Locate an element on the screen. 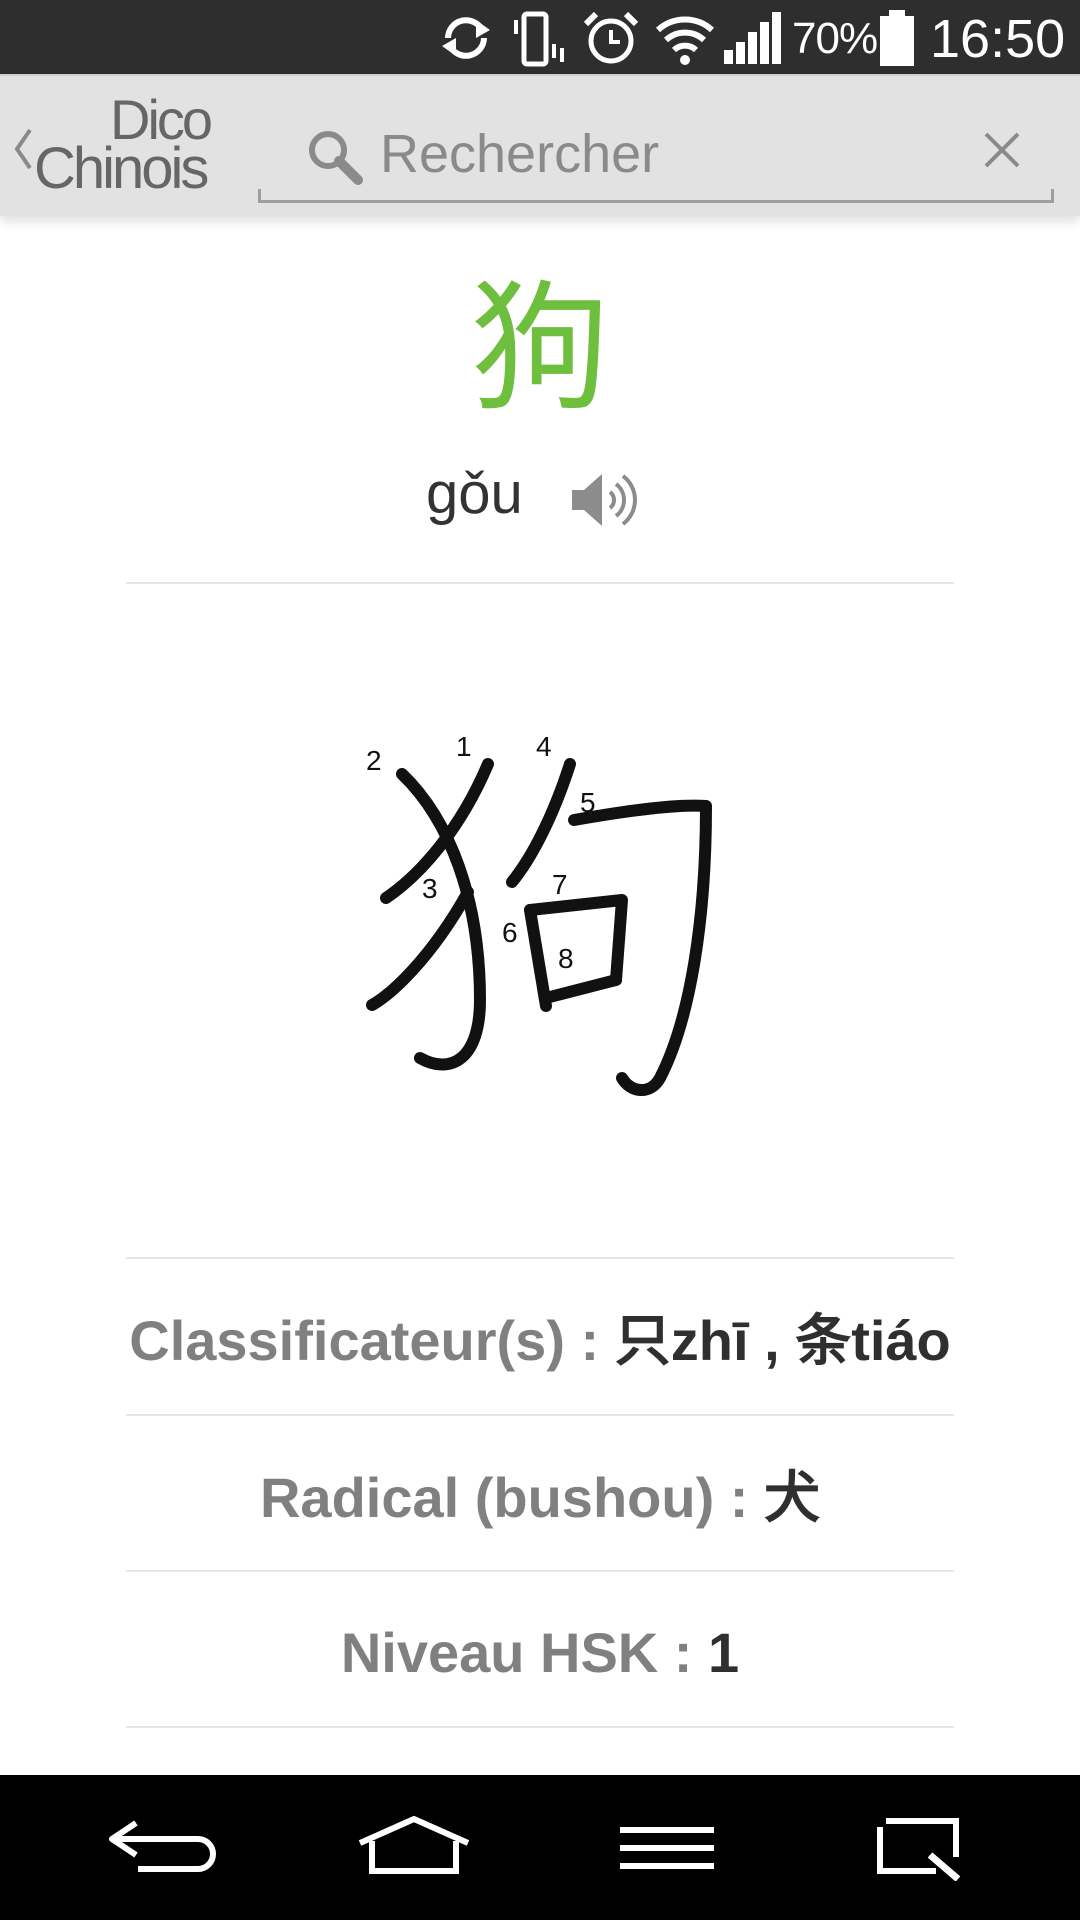  stroke-number: 3 is located at coordinates (430, 888).